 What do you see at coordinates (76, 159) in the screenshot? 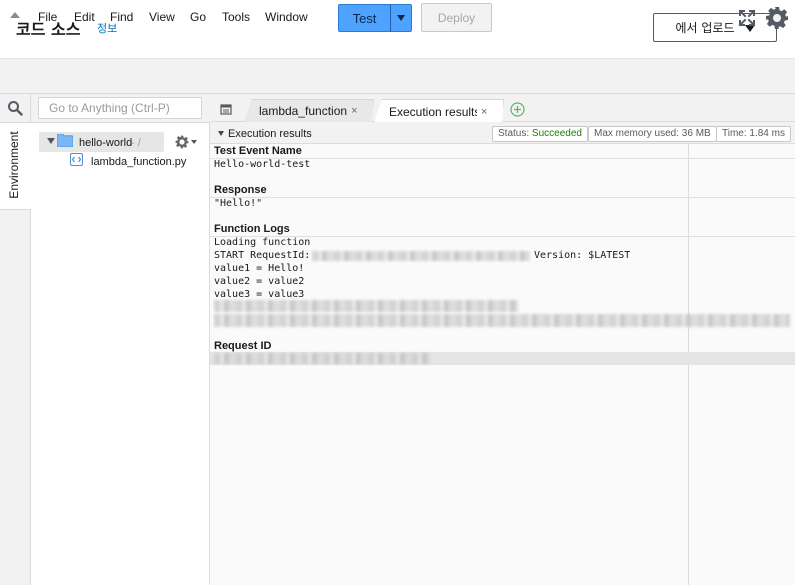
I see `python-file-icon` at bounding box center [76, 159].